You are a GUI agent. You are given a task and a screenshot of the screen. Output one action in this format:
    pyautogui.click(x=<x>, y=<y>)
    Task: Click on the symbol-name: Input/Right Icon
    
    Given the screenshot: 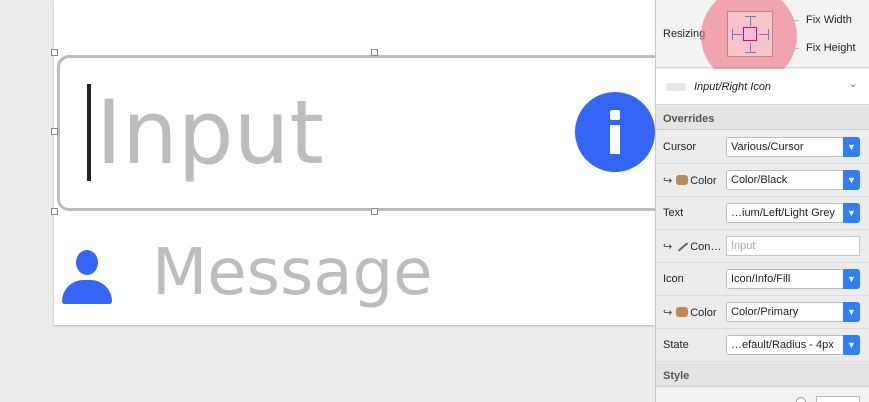 What is the action you would take?
    pyautogui.click(x=733, y=87)
    